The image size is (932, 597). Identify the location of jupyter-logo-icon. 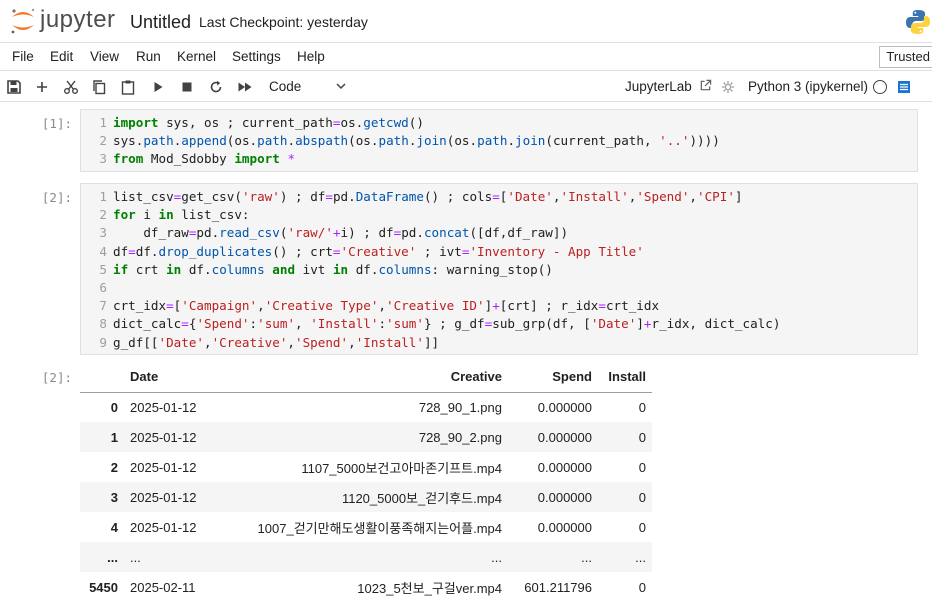
(23, 21).